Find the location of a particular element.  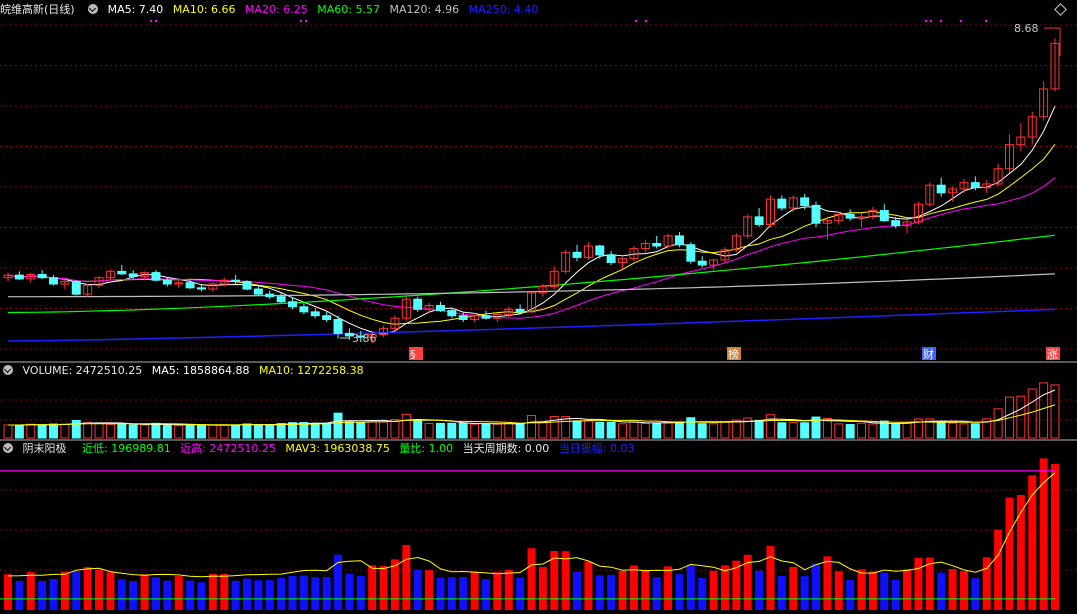

indicator-name: 阴末阳极 is located at coordinates (44, 448).